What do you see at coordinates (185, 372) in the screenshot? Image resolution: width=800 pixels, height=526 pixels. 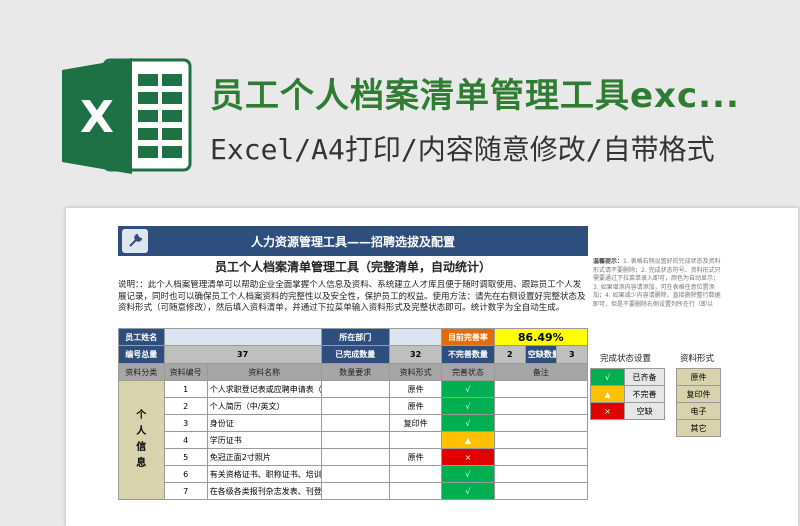 I see `col-number: 资料编号` at bounding box center [185, 372].